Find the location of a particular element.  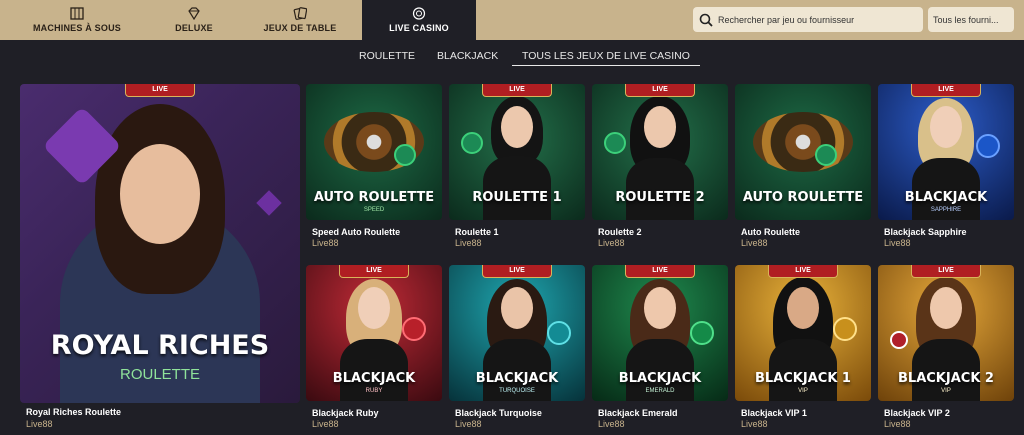

game-name: Blackjack Emerald is located at coordinates (638, 413).